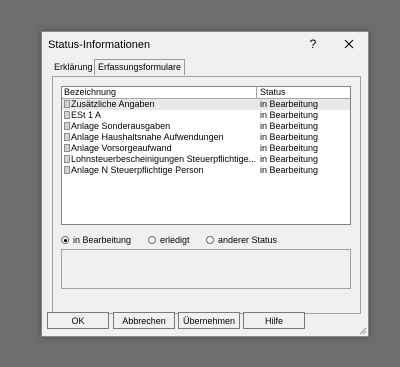 This screenshot has width=400, height=367. What do you see at coordinates (144, 320) in the screenshot?
I see `cancel-button: Abbrechen` at bounding box center [144, 320].